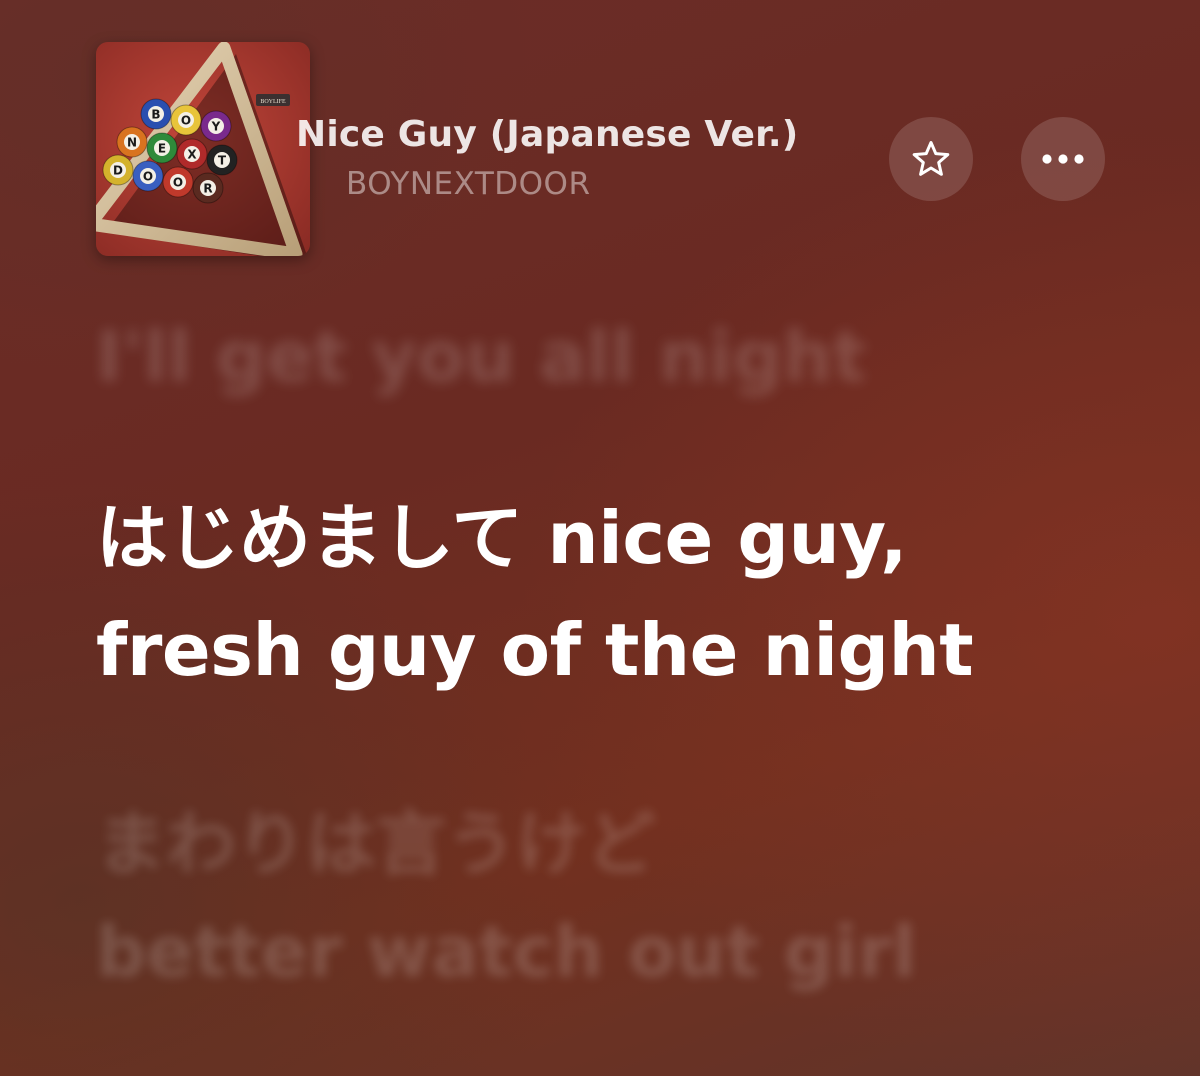 The height and width of the screenshot is (1076, 1200). I want to click on artwork-ball: X, so click(192, 154).